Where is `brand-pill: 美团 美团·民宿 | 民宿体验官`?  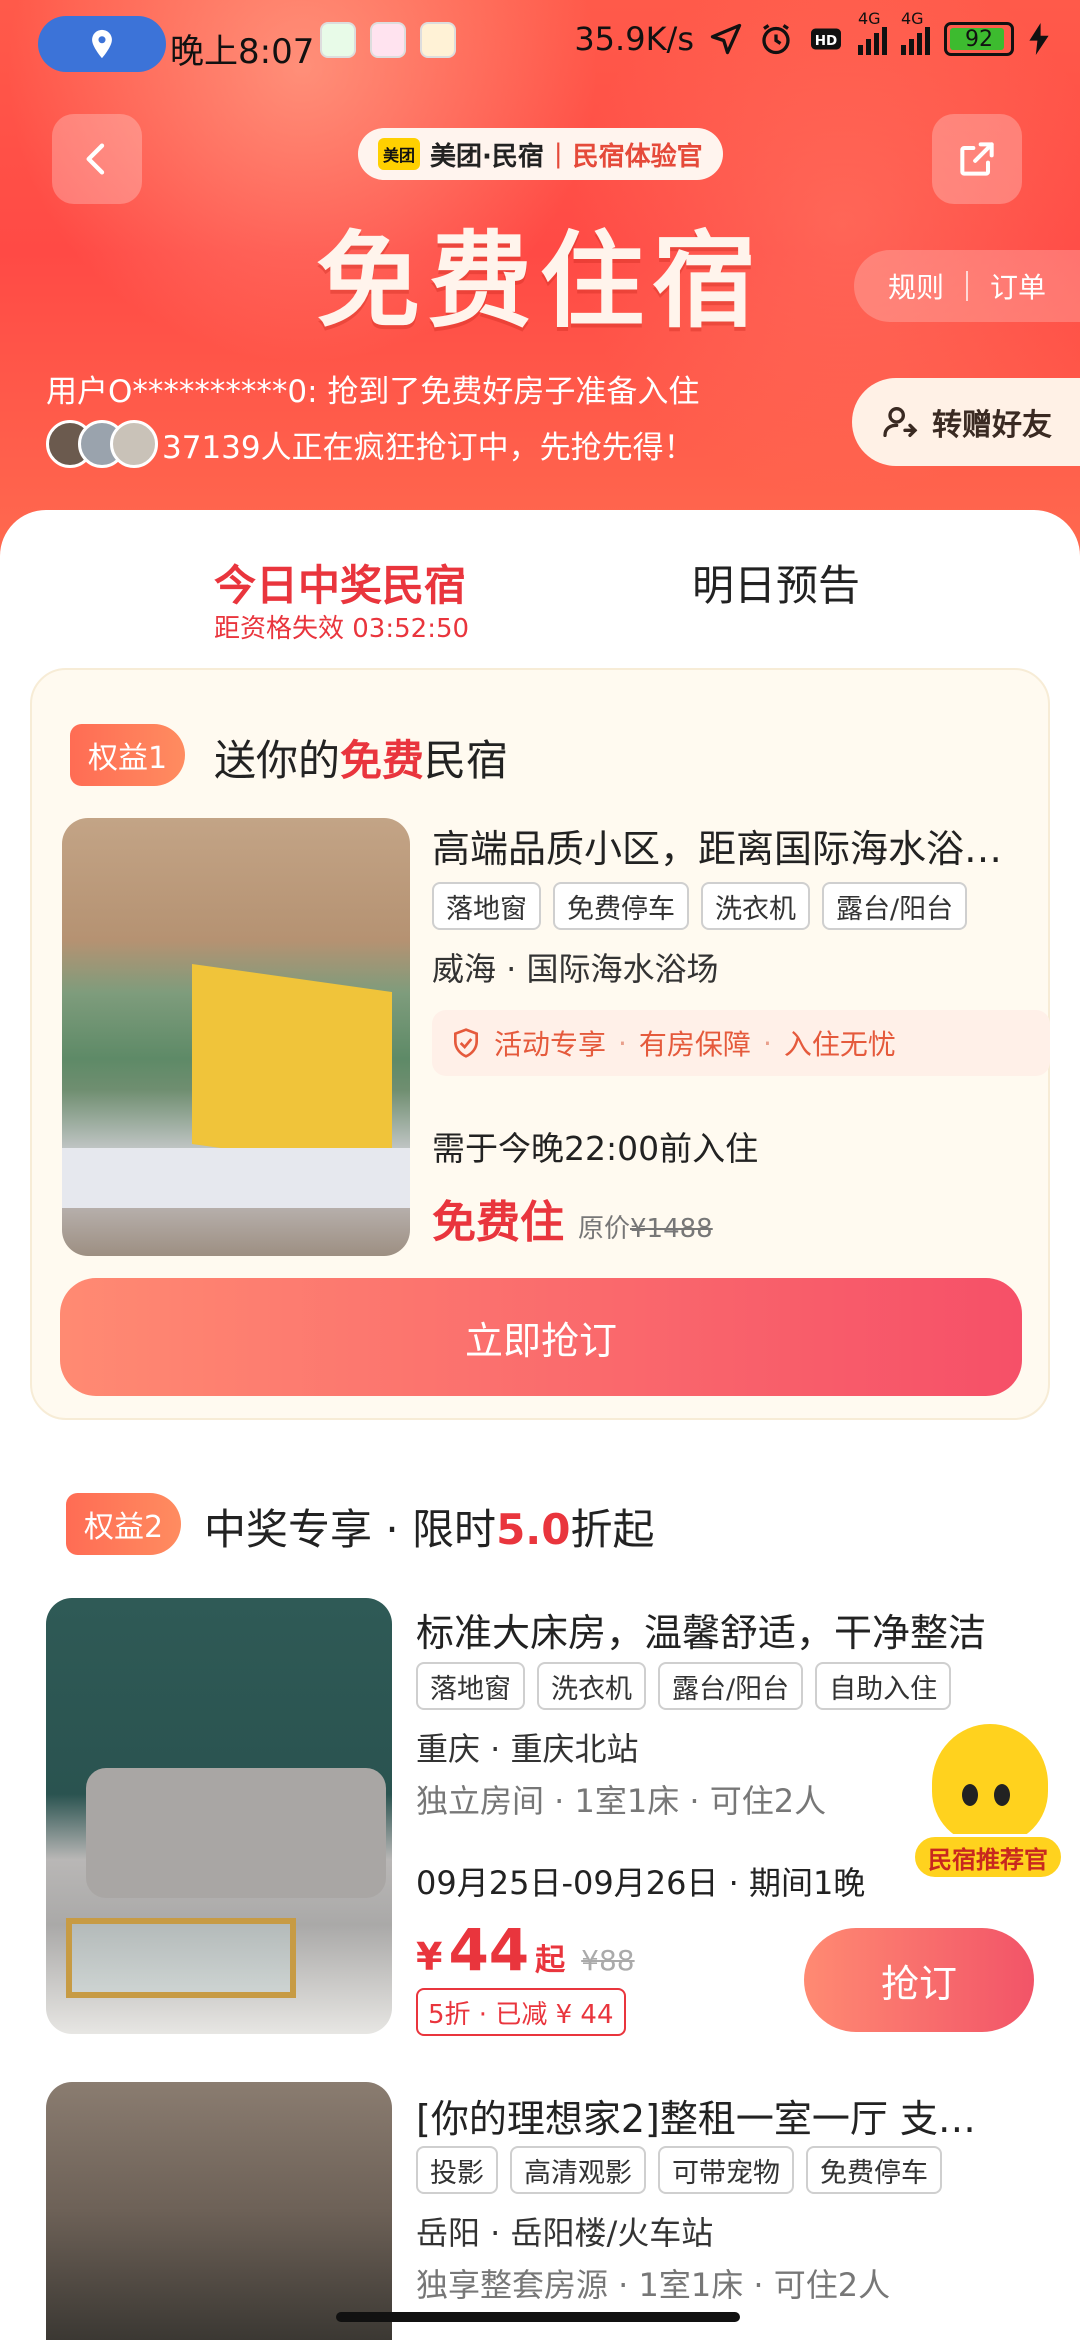 brand-pill: 美团 美团·民宿 | 民宿体验官 is located at coordinates (540, 154).